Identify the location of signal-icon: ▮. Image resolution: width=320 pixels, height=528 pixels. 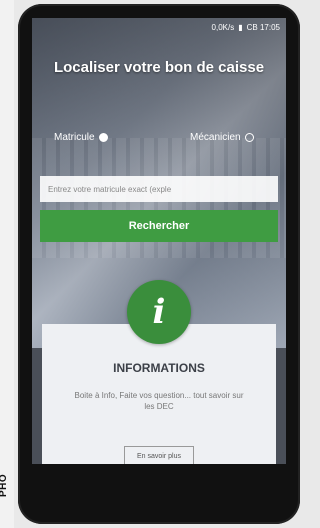
(240, 27).